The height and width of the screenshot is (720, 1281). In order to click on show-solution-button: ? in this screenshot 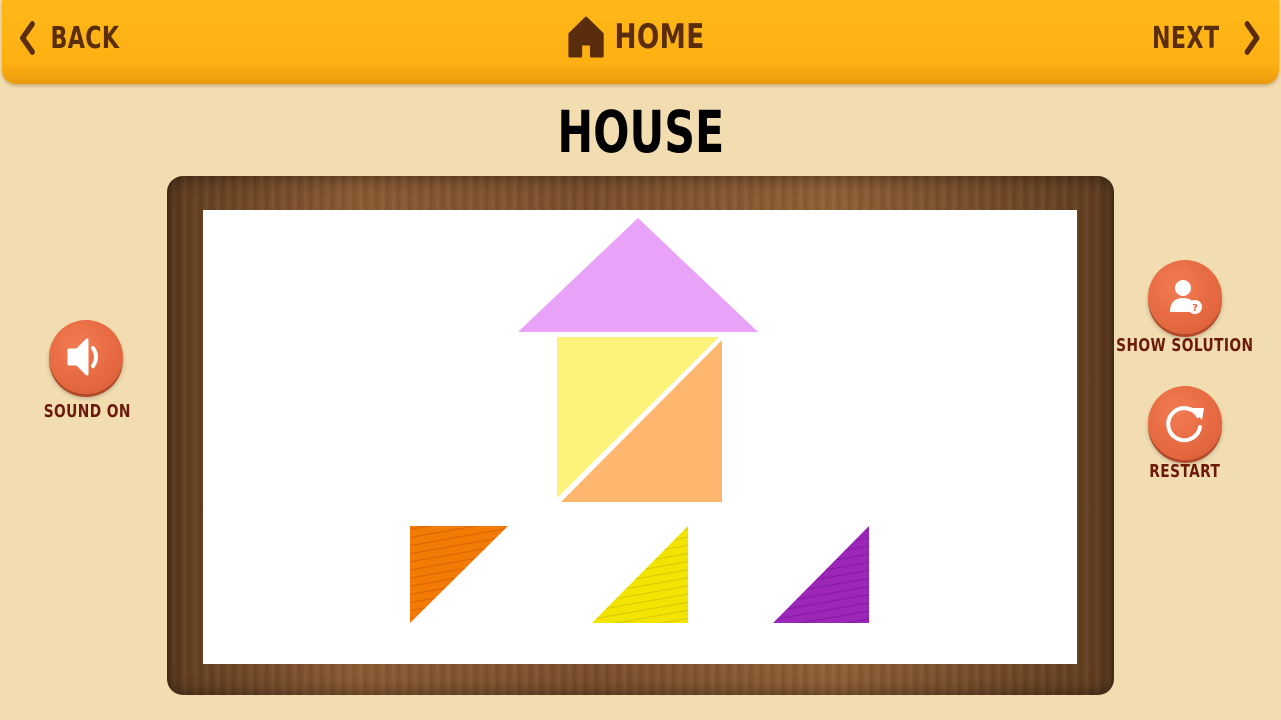, I will do `click(1185, 297)`.